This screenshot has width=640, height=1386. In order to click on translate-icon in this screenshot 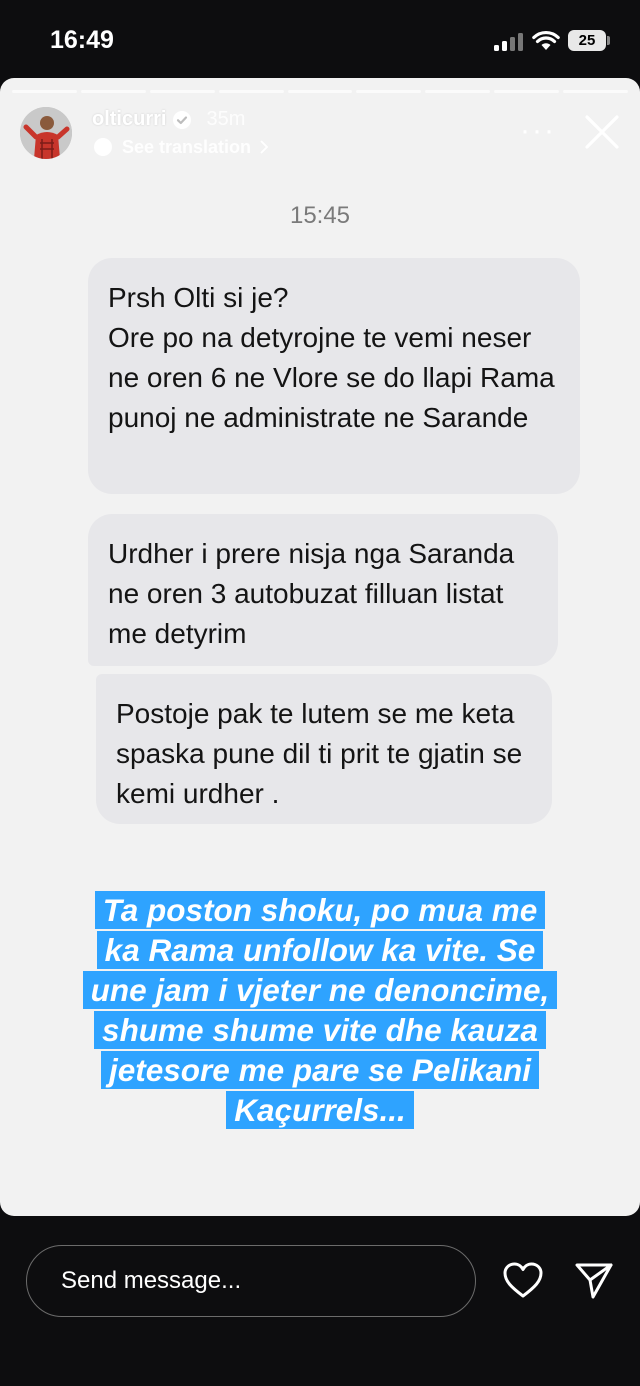, I will do `click(103, 147)`.